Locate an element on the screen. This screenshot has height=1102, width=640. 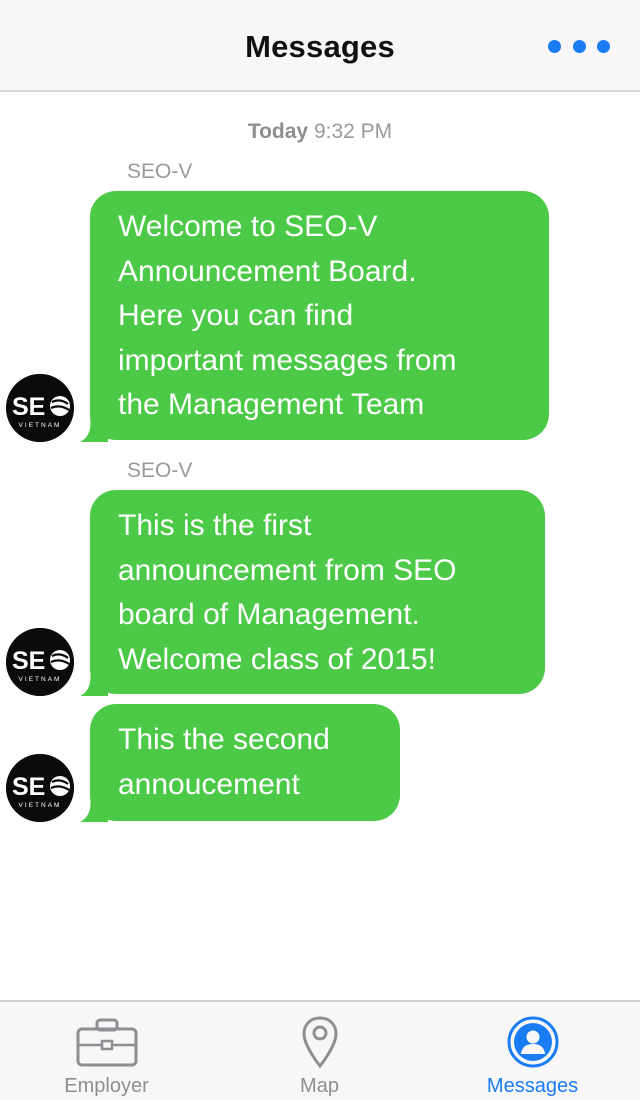
timestamp-time: 9:32 PM is located at coordinates (353, 131).